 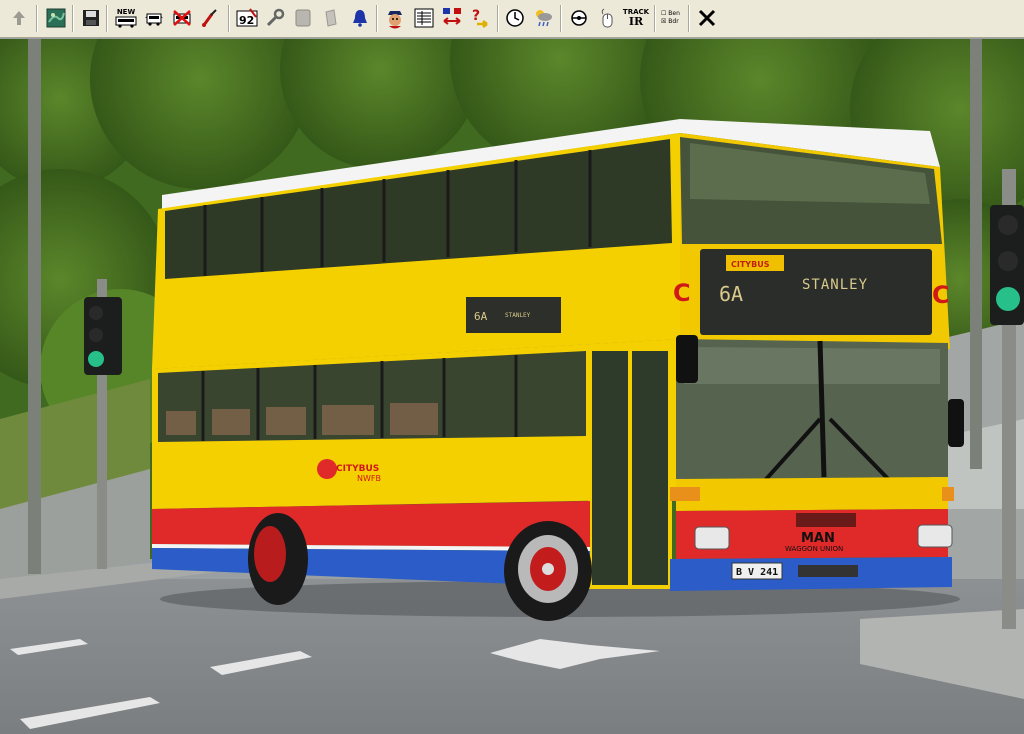 What do you see at coordinates (636, 21) in the screenshot?
I see `ir-label: IR` at bounding box center [636, 21].